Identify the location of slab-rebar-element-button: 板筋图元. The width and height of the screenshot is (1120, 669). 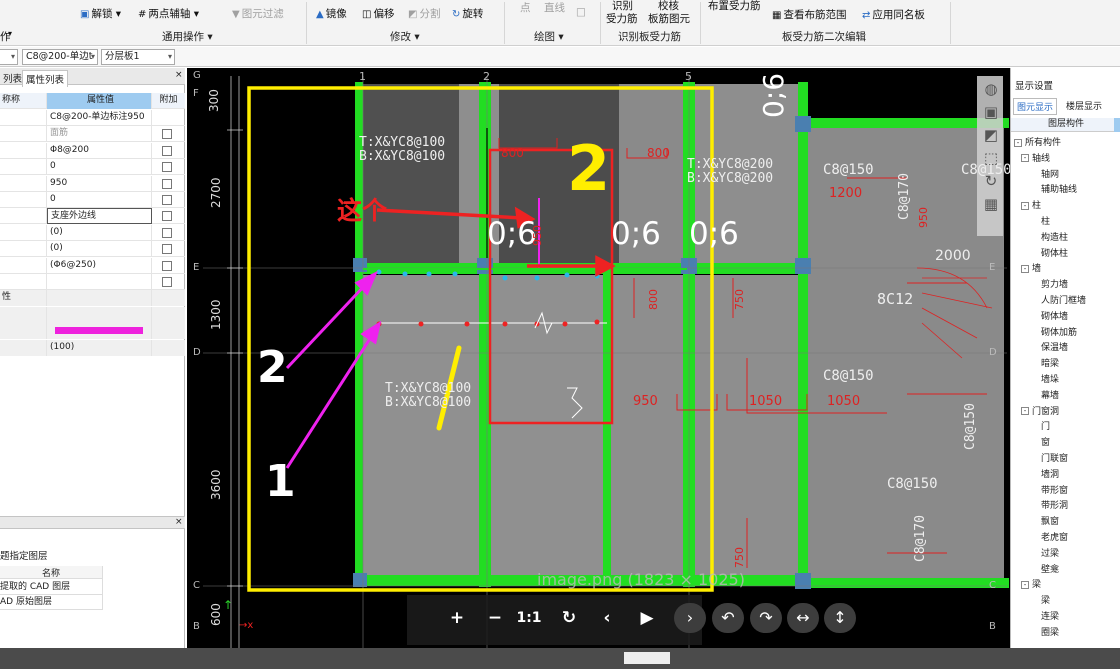
(669, 18).